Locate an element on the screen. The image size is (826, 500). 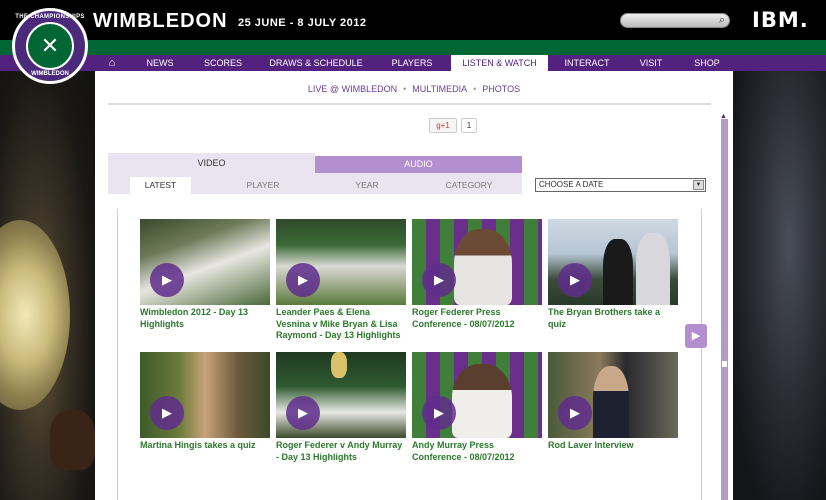
video-title: The Bryan Brothers take a quiz is located at coordinates (613, 318).